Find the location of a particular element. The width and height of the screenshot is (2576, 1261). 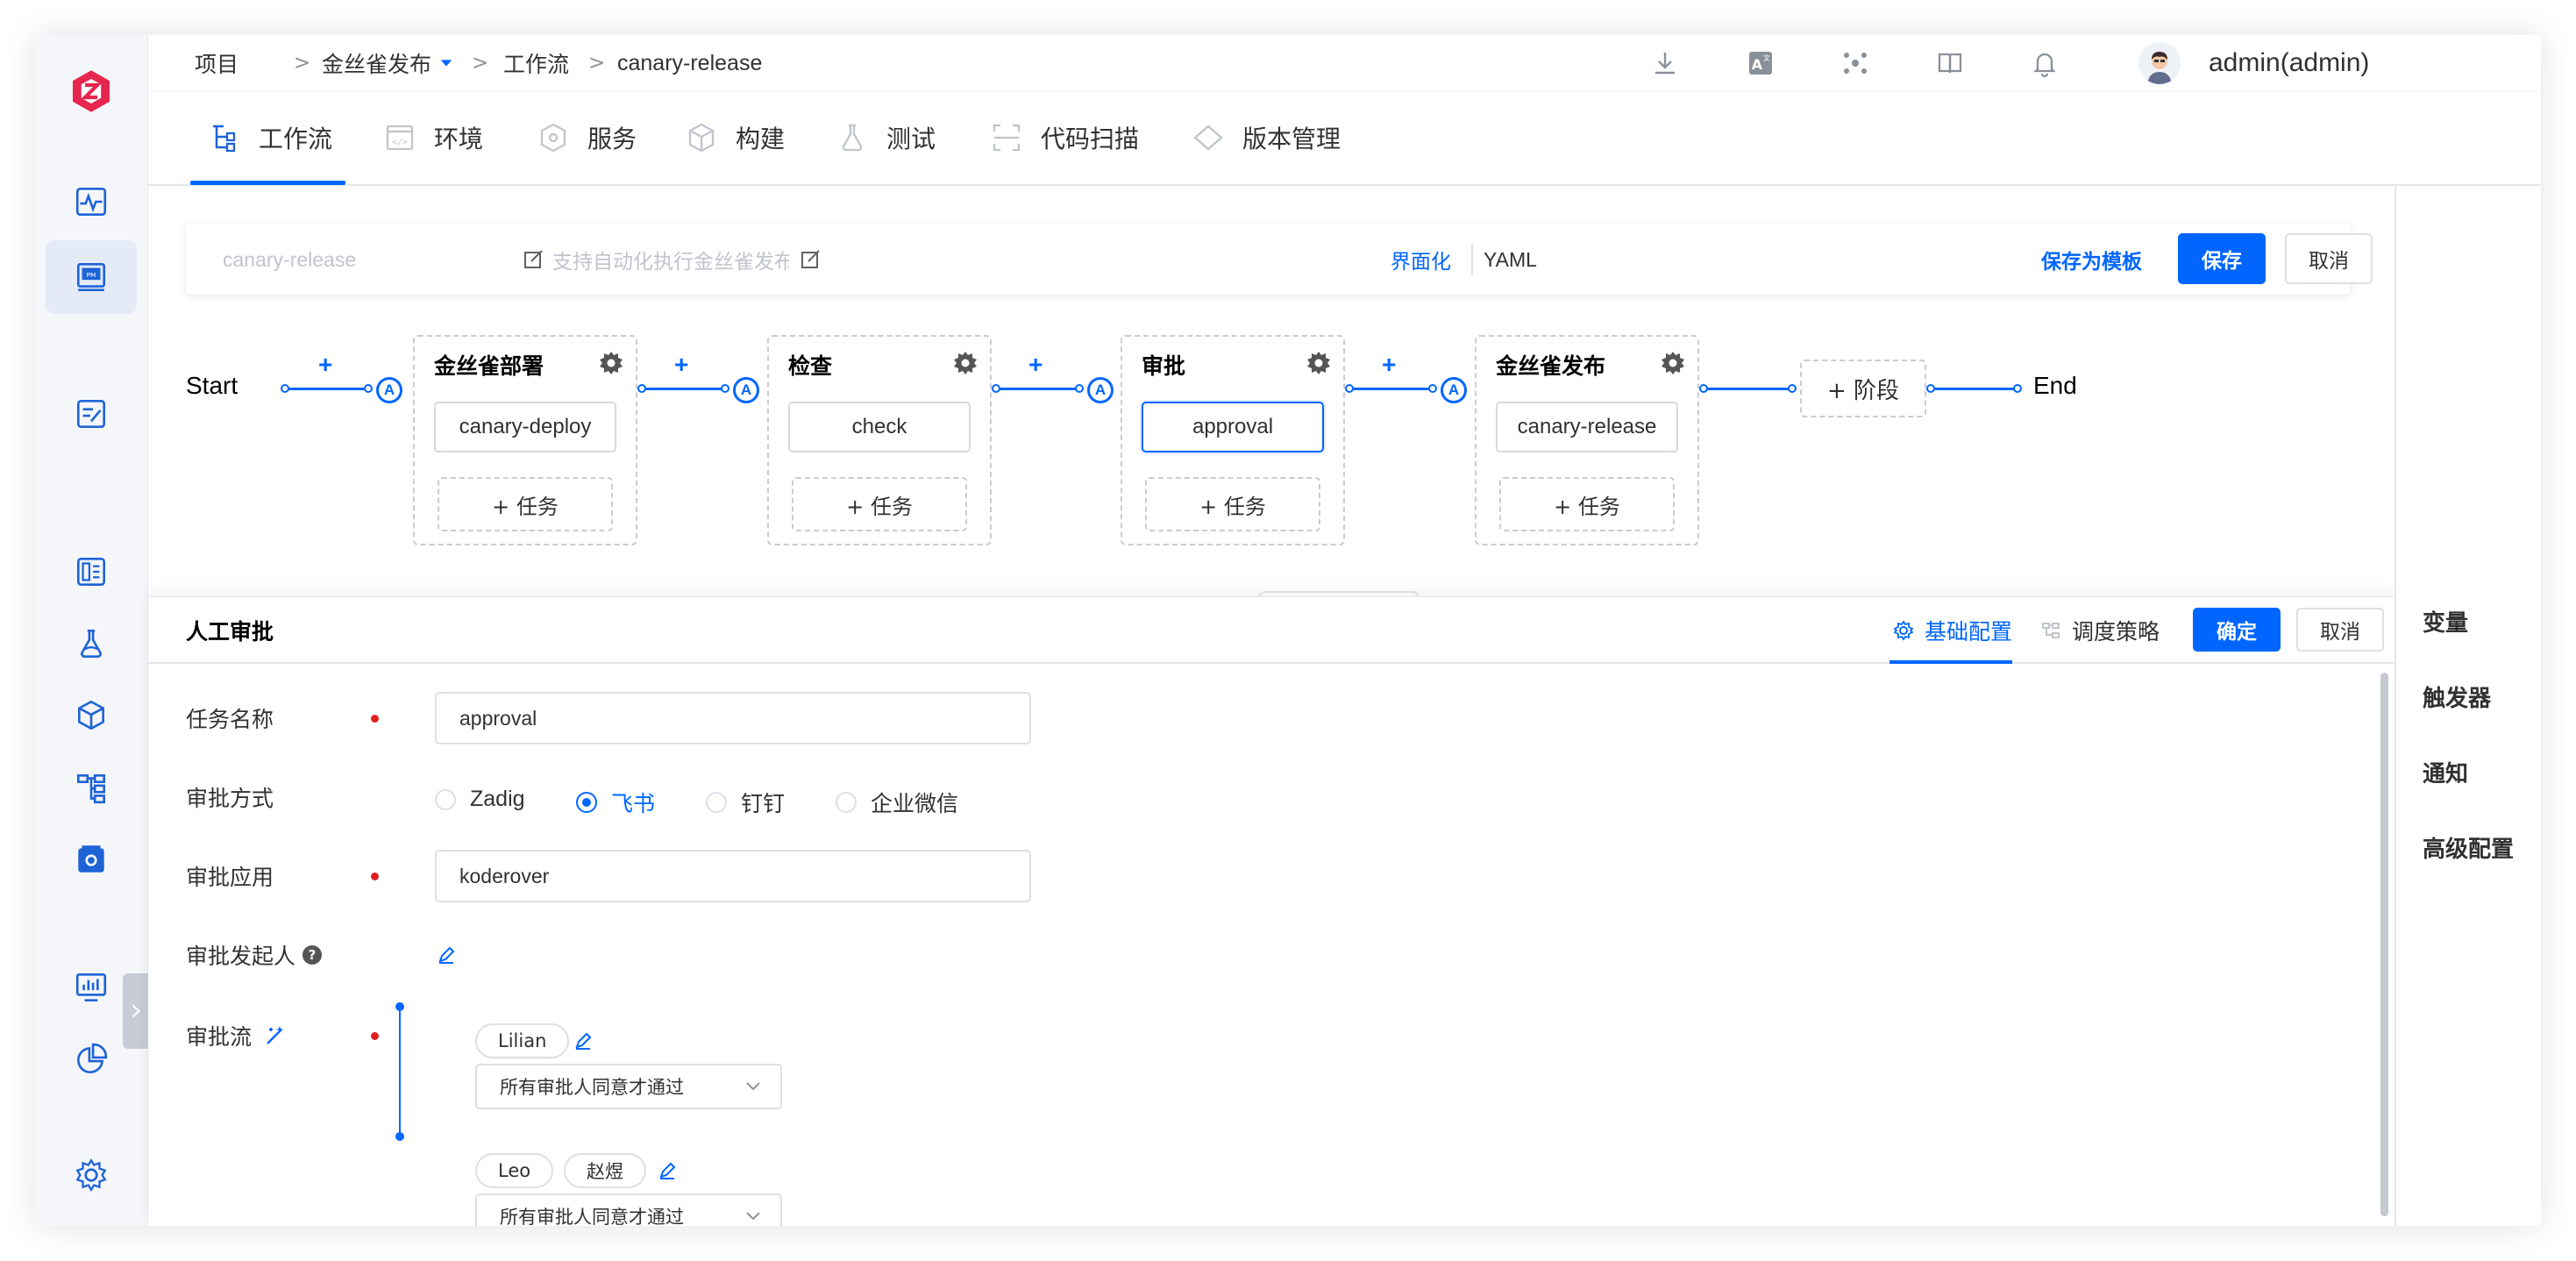

edit-name-icon is located at coordinates (534, 259).